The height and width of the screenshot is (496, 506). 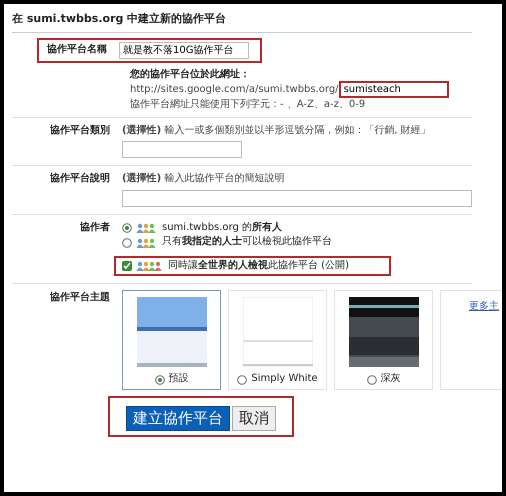 What do you see at coordinates (184, 50) in the screenshot?
I see `name-field: 就是教不落10G協作平台` at bounding box center [184, 50].